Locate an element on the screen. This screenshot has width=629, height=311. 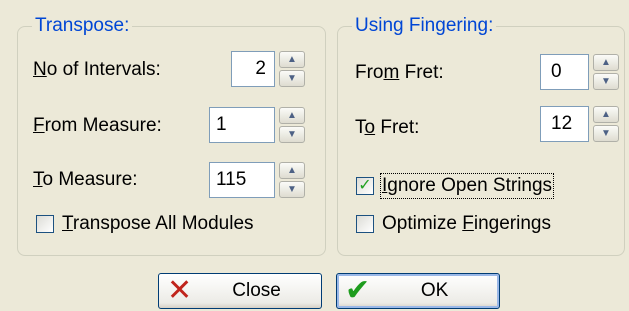
intervals-spinner: 2 ▲ ▼ is located at coordinates (268, 69).